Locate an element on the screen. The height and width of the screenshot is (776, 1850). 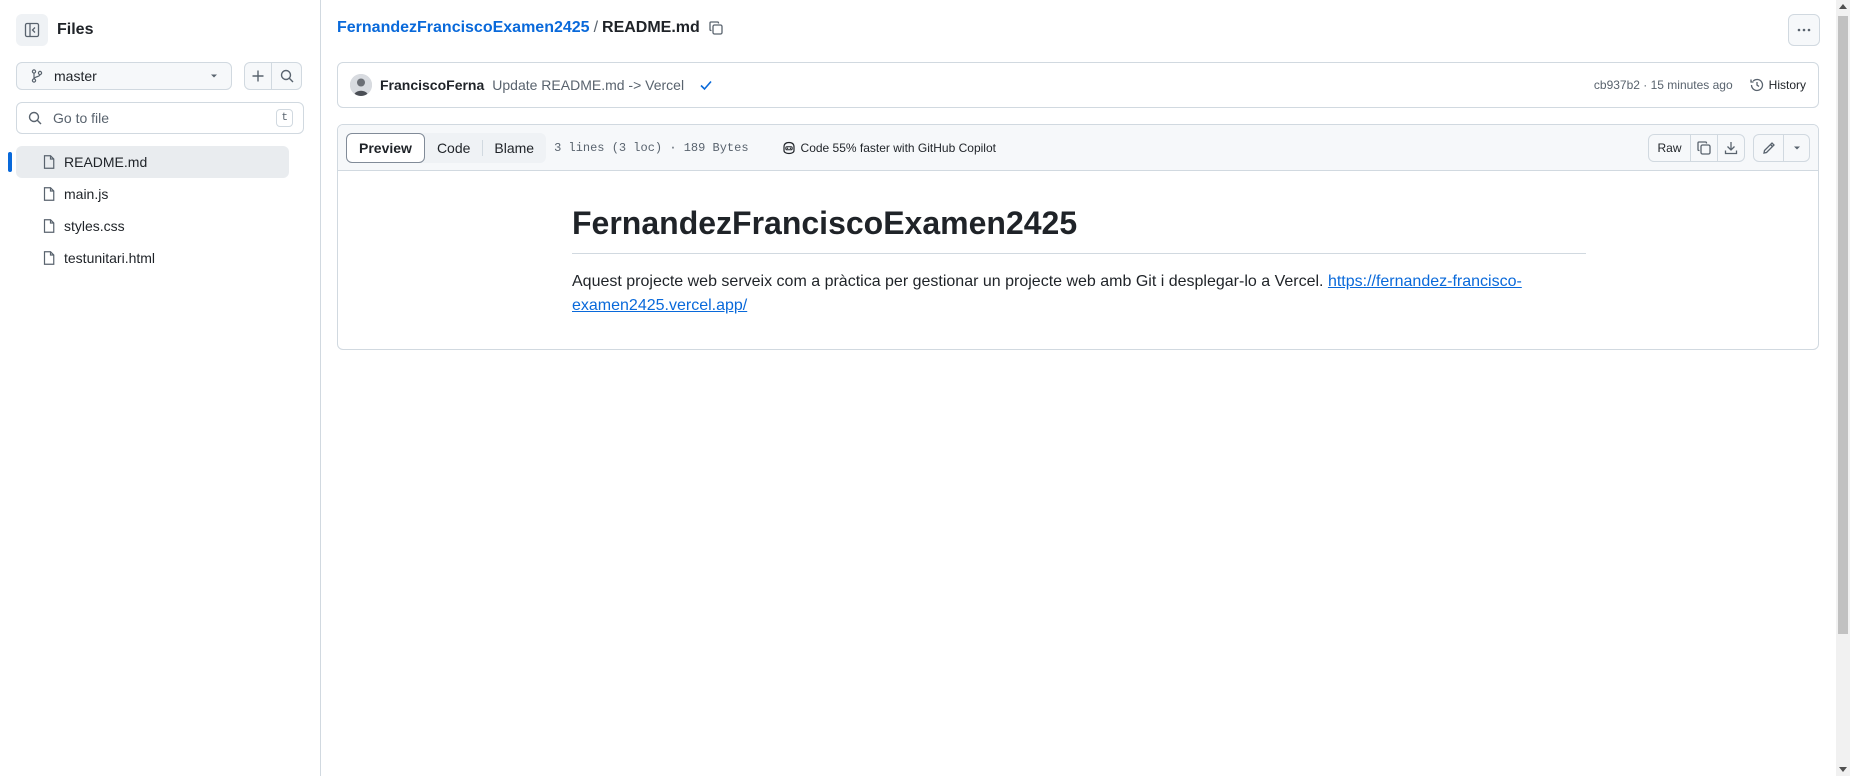
breadcrumb: FernandezFranciscoExamen2425 / README.md is located at coordinates (530, 28).